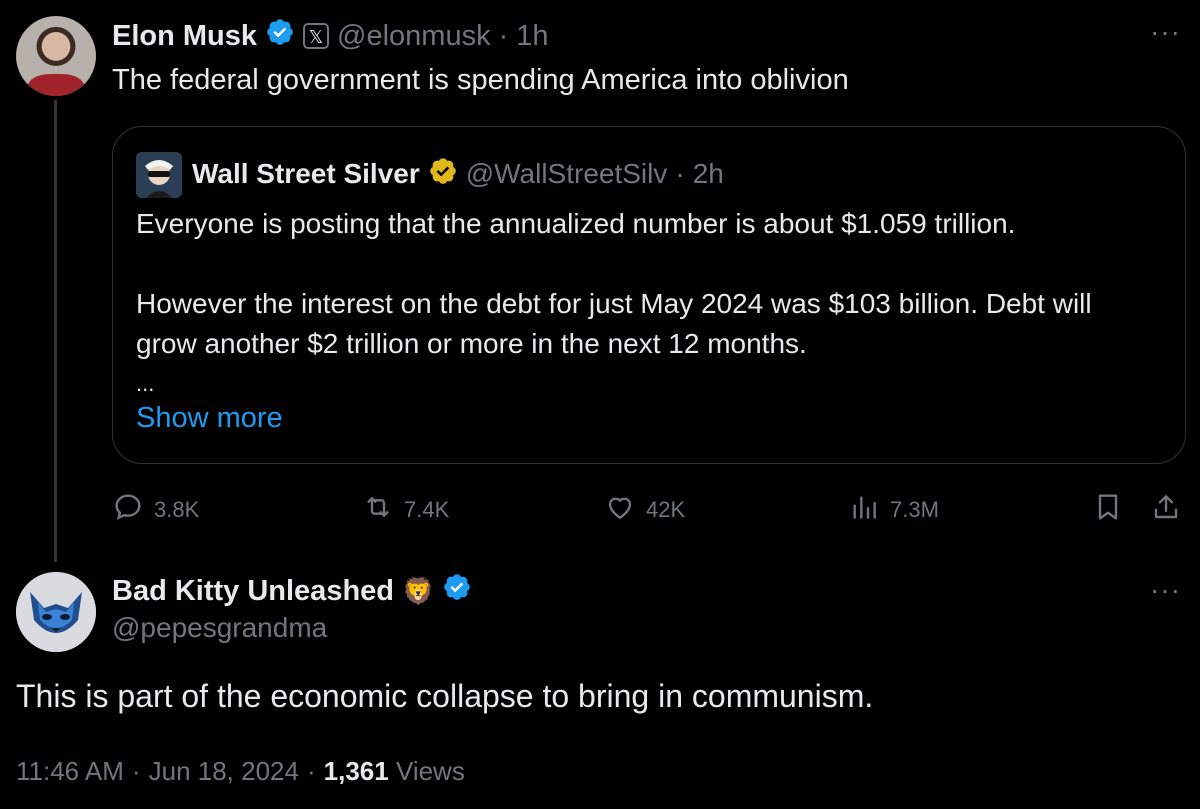 This screenshot has height=809, width=1200. Describe the element at coordinates (209, 418) in the screenshot. I see `show-more-link: Show more` at that location.